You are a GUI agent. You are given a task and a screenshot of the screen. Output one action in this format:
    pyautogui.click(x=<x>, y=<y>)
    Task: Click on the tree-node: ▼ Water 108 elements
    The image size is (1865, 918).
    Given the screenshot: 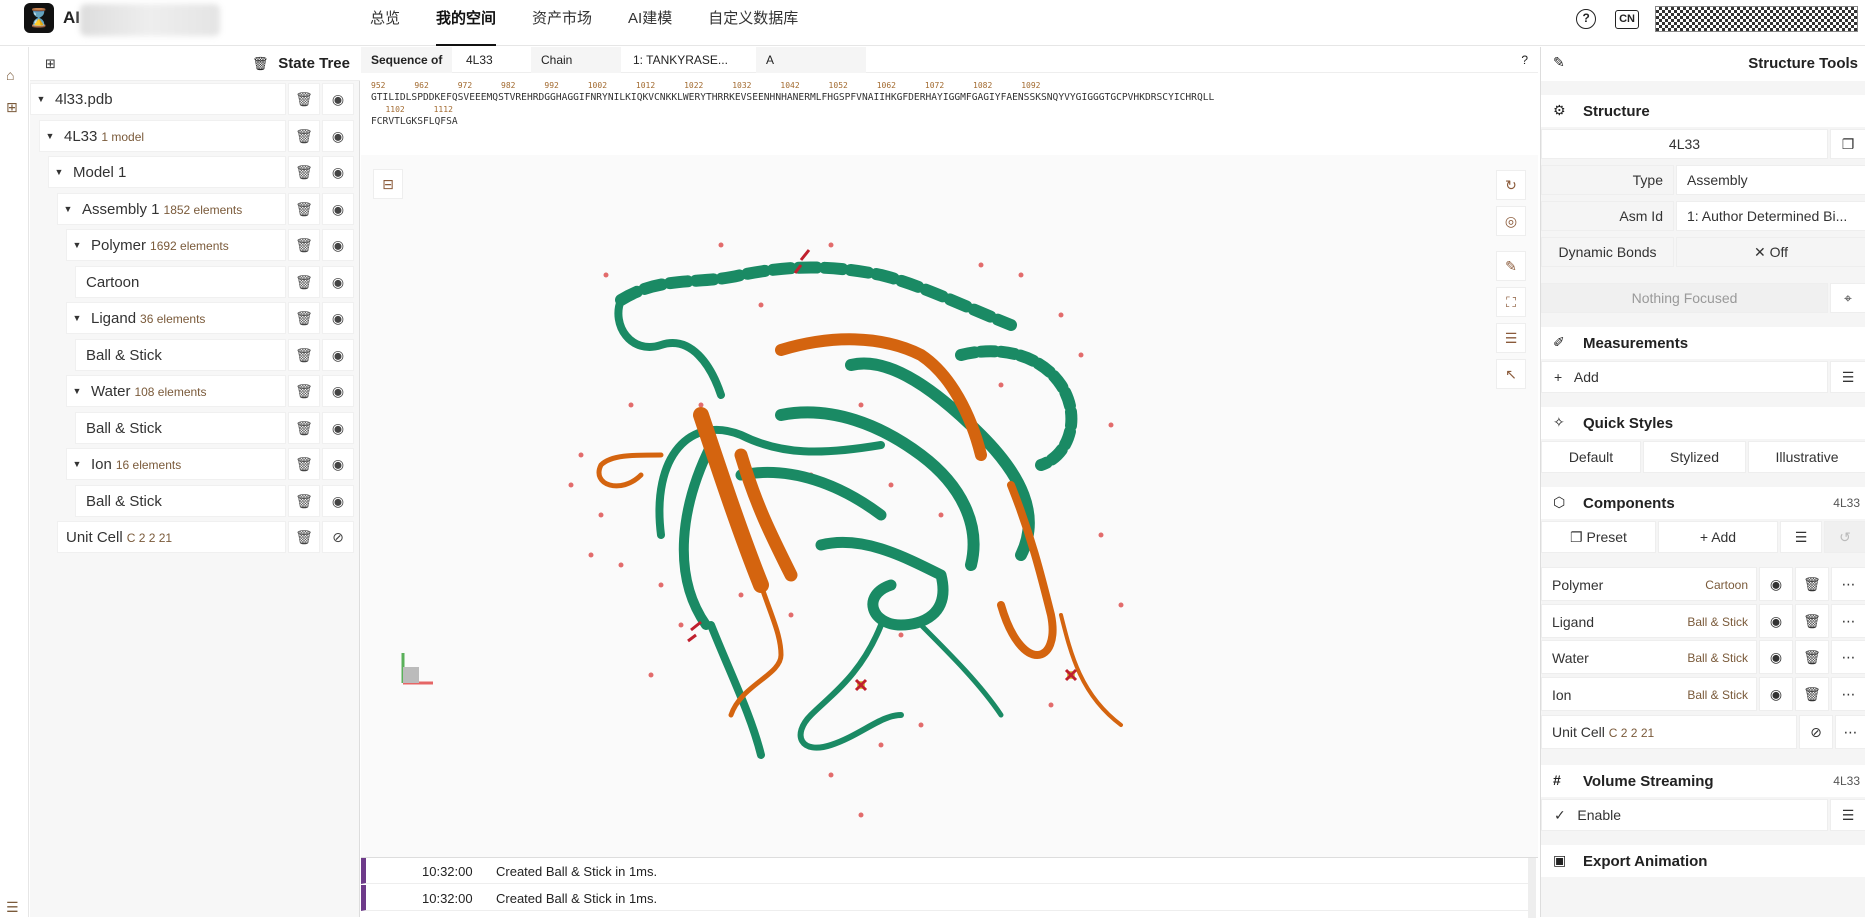 What is the action you would take?
    pyautogui.click(x=176, y=391)
    